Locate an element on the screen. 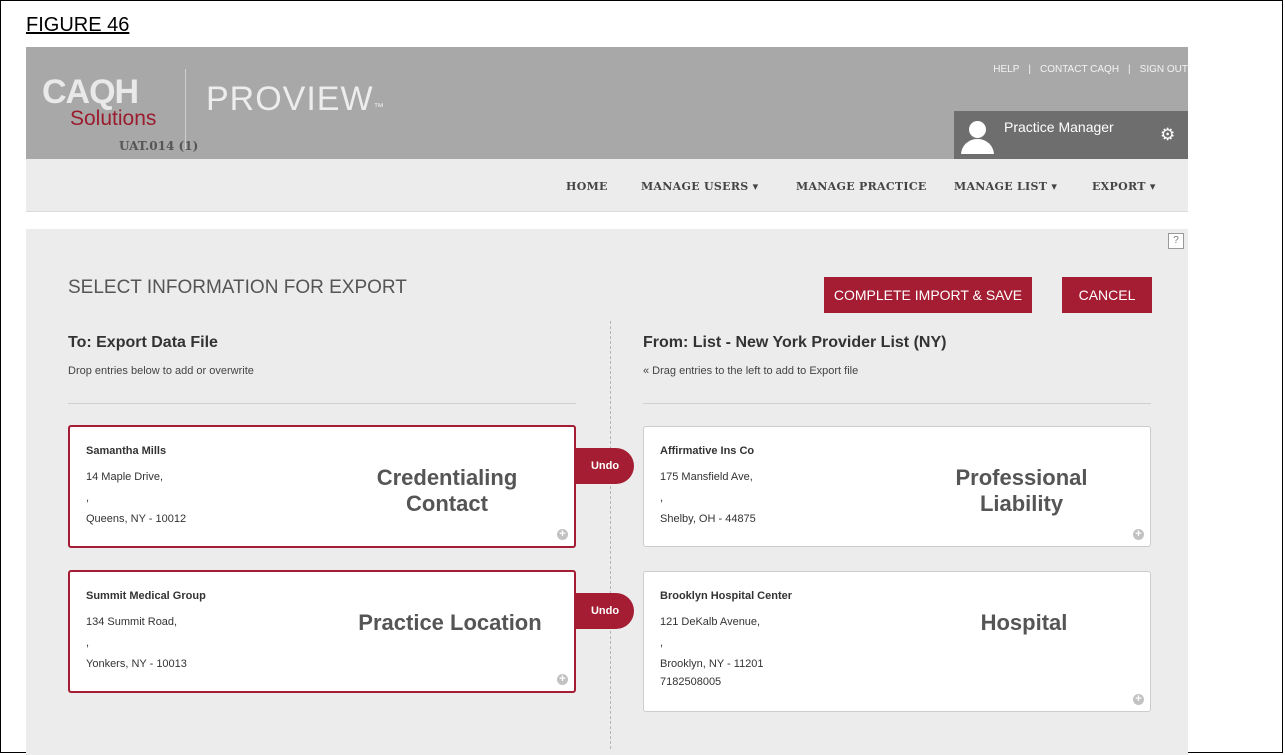 This screenshot has height=755, width=1285. help-link: HELP is located at coordinates (1006, 69).